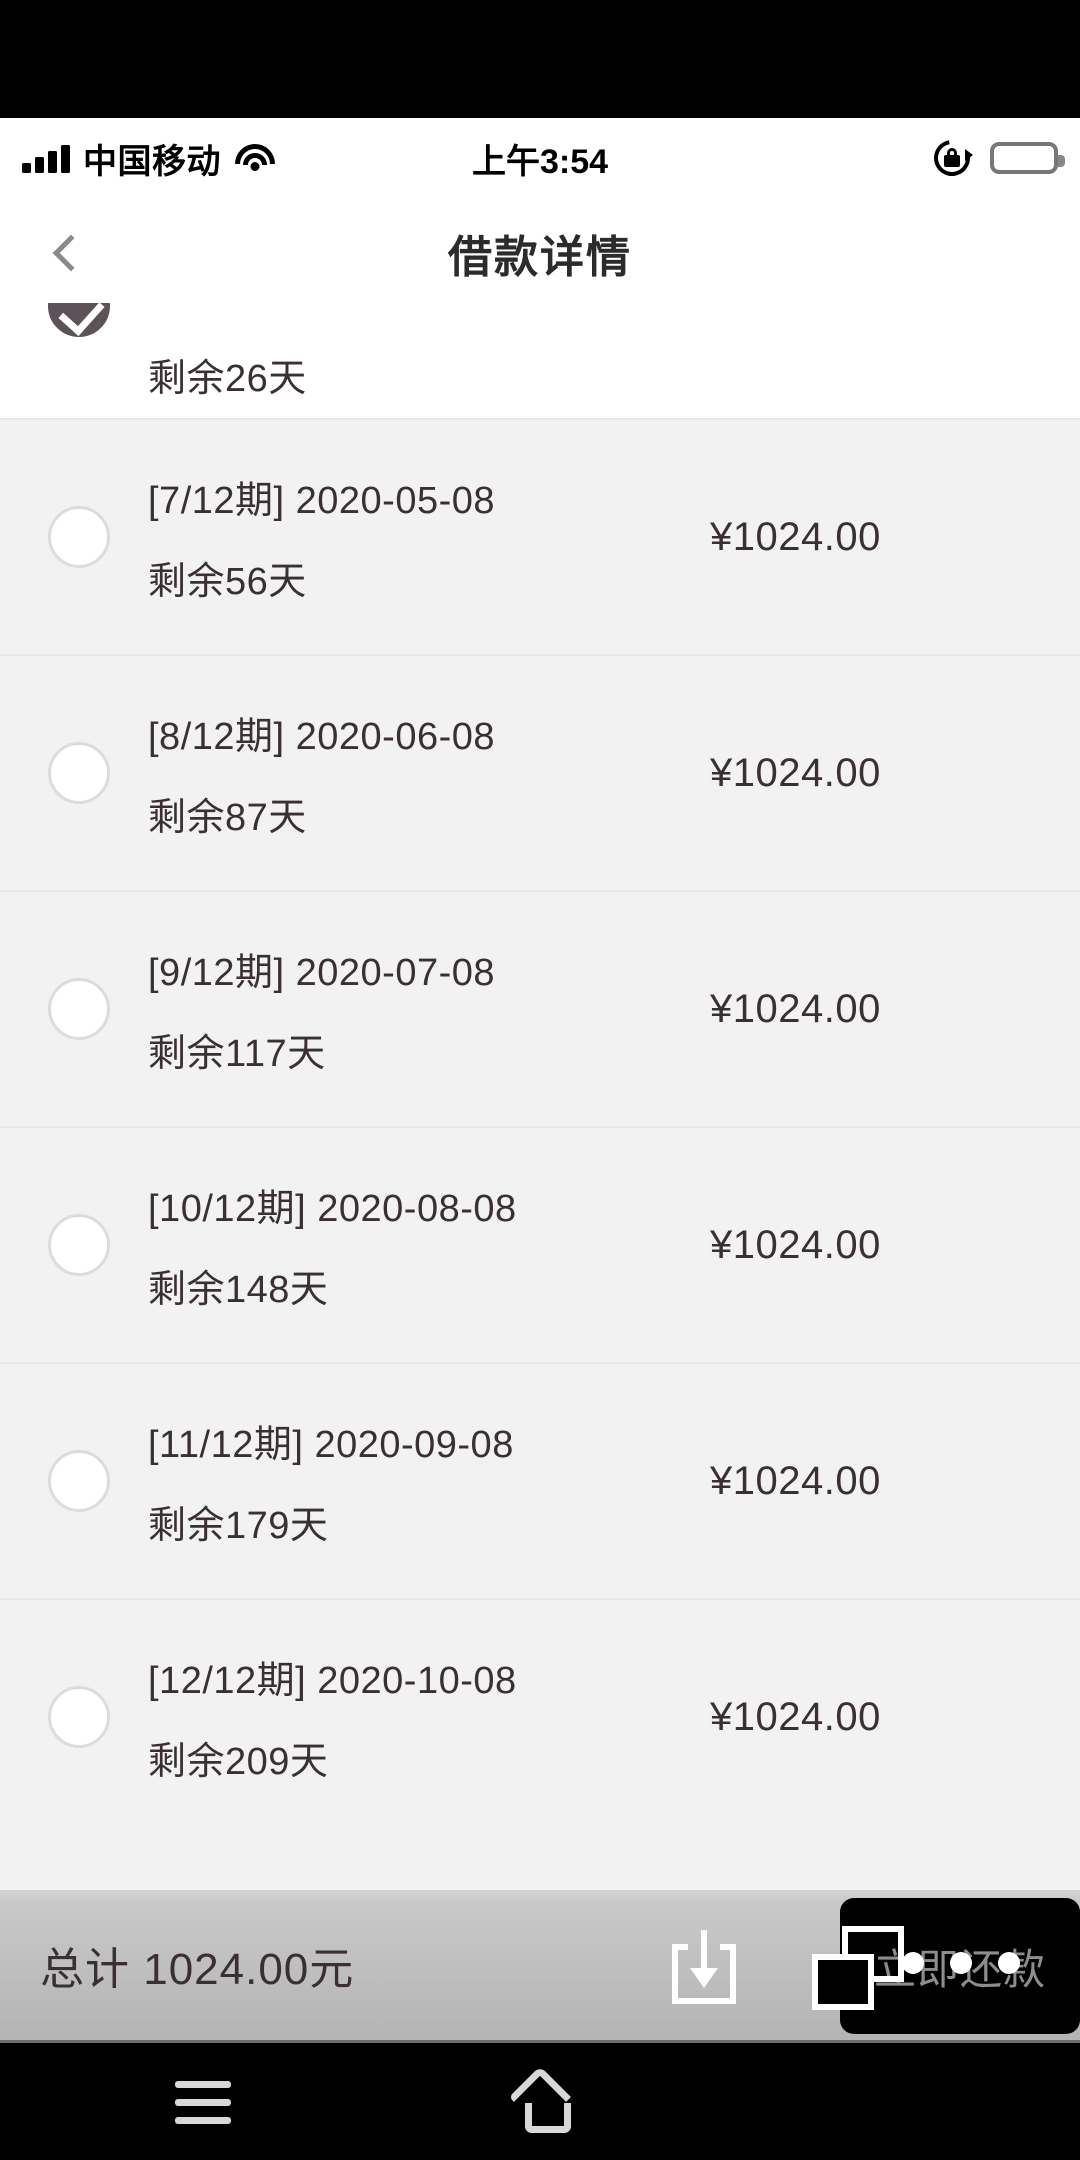  I want to click on installment-remaining-days: 剩余209天, so click(238, 1762).